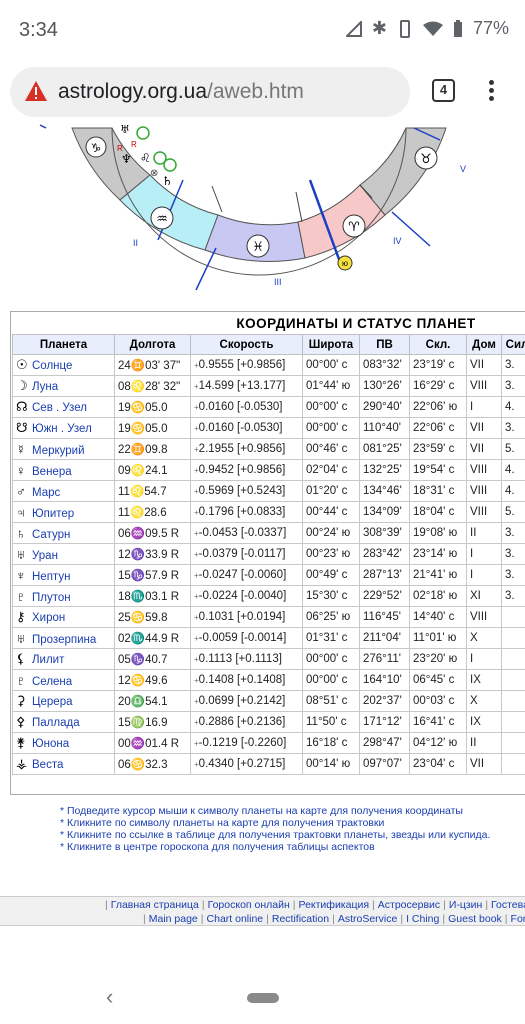 Image resolution: width=525 pixels, height=1024 pixels. I want to click on col-header-power: Сил, so click(513, 344).